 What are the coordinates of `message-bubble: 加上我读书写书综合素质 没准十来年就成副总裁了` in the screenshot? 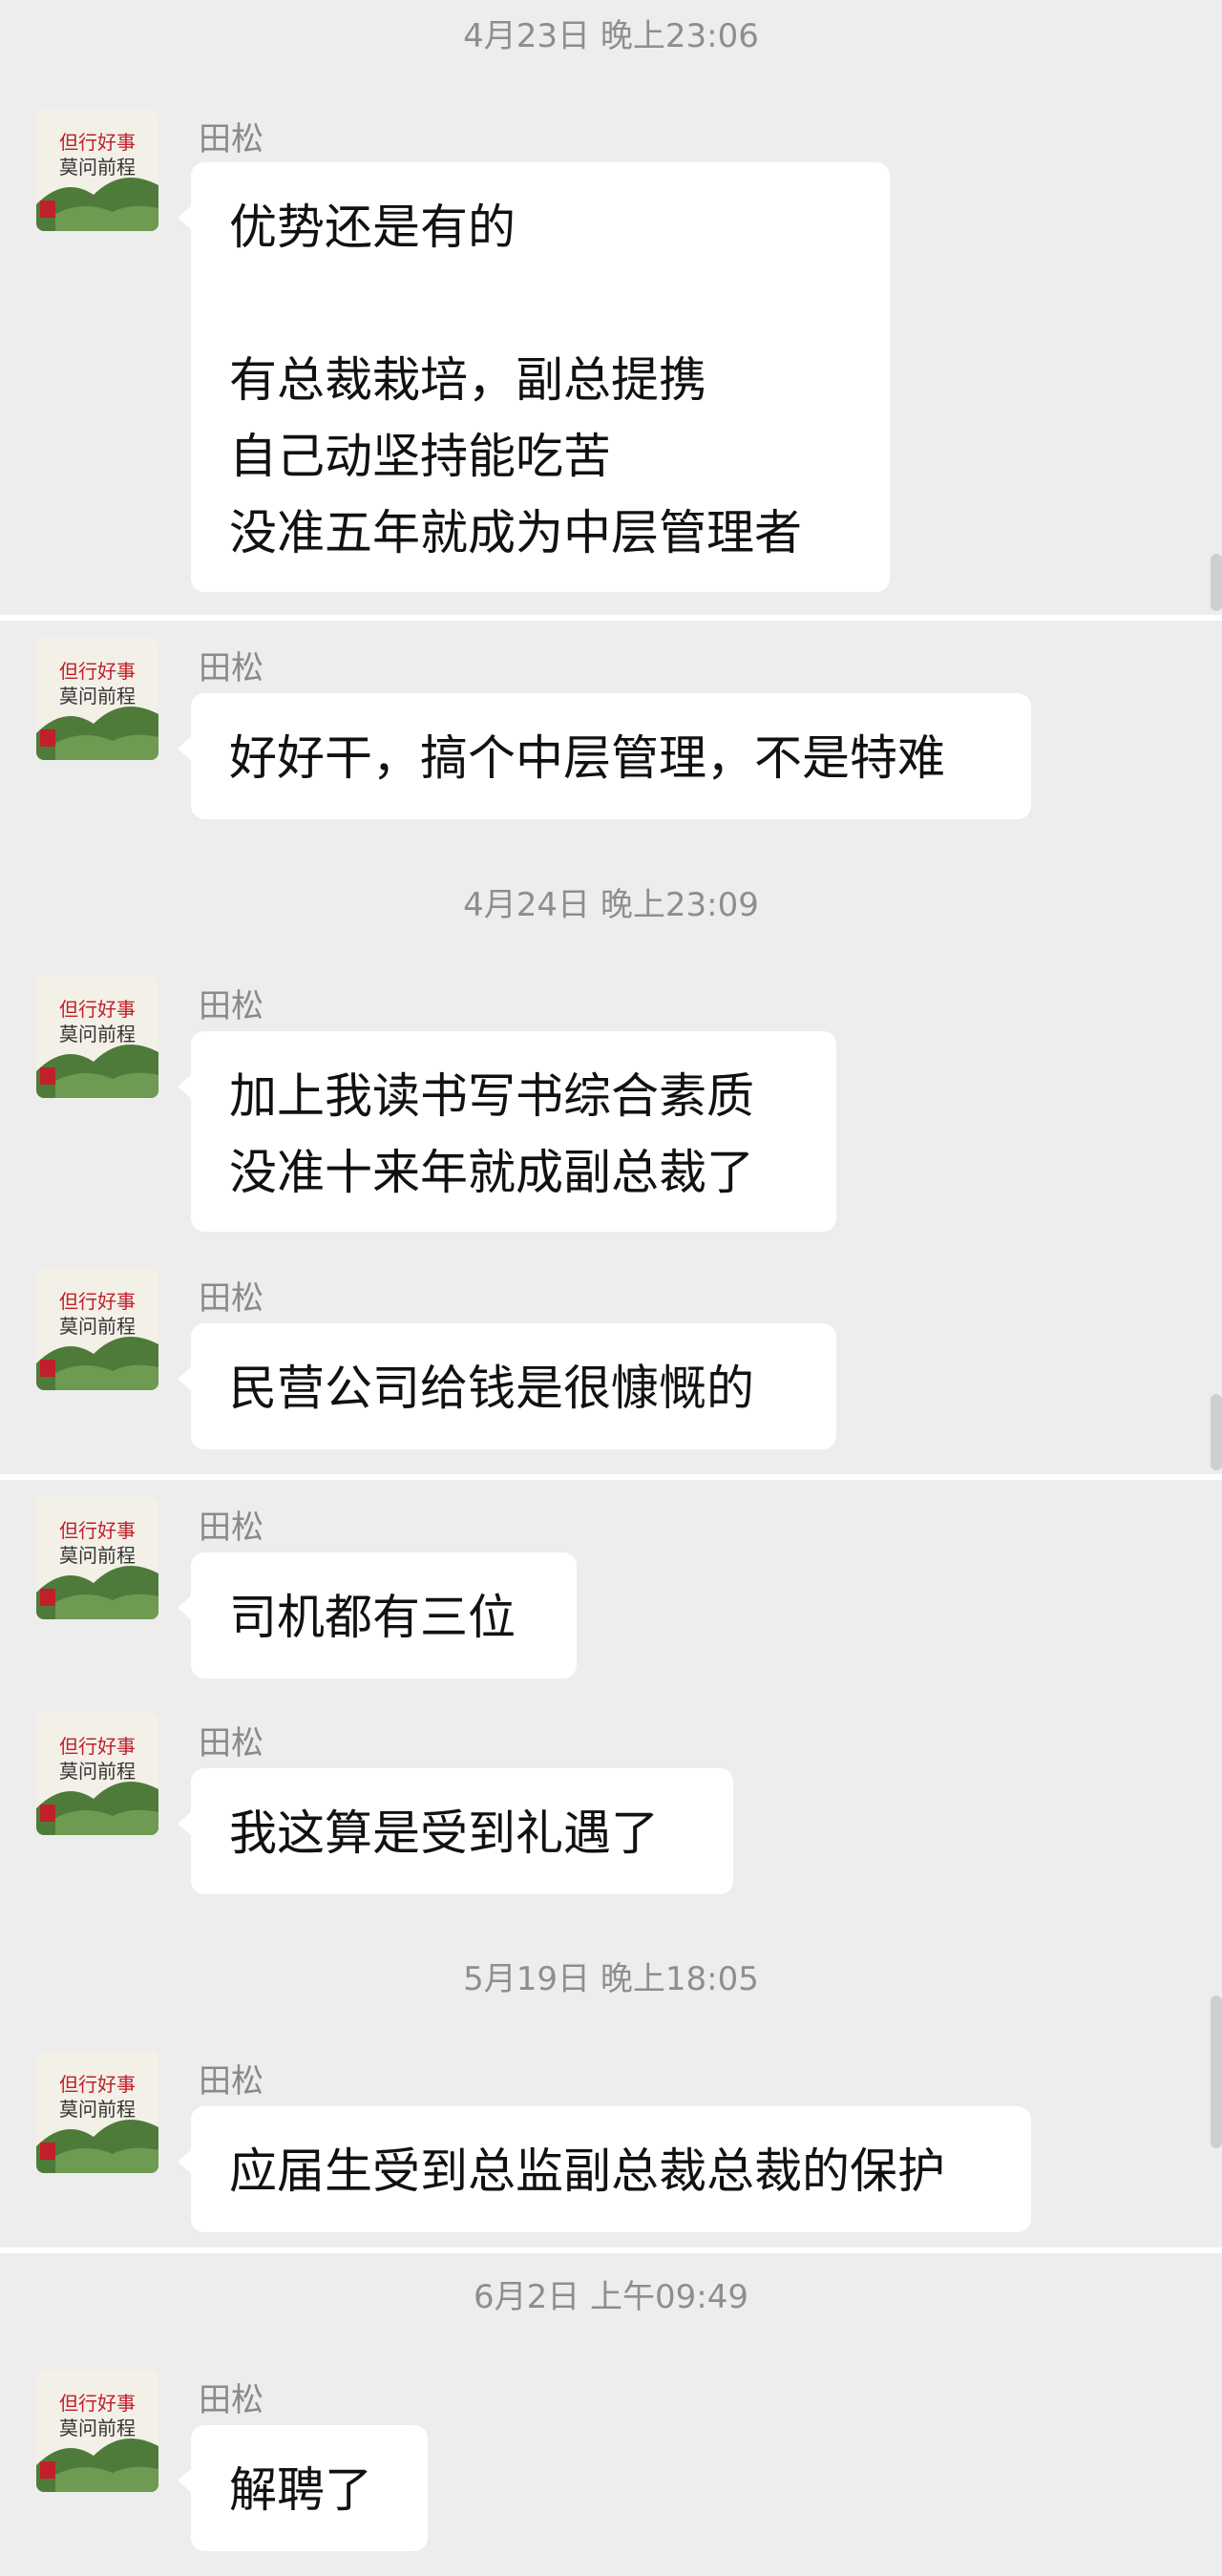 It's located at (507, 1131).